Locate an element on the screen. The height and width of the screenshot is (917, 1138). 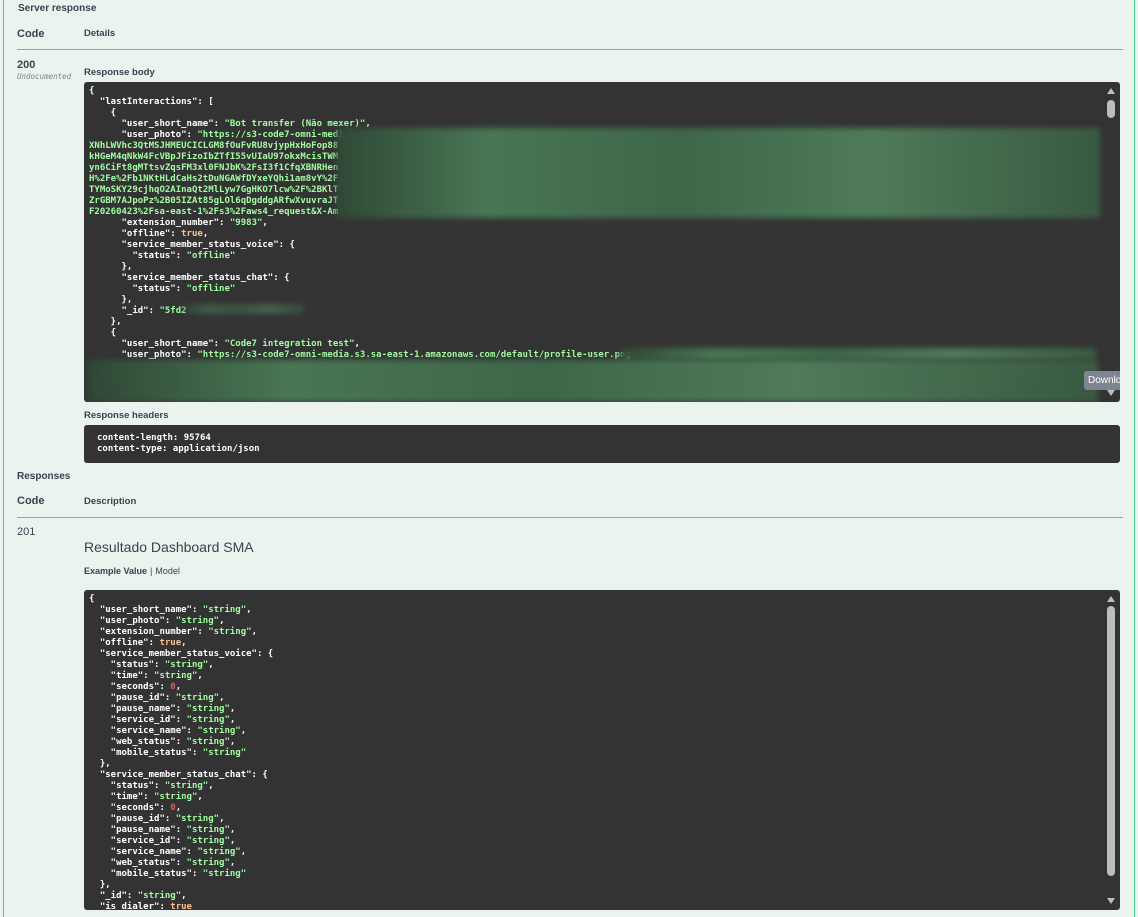
details-column-header: Details is located at coordinates (100, 33).